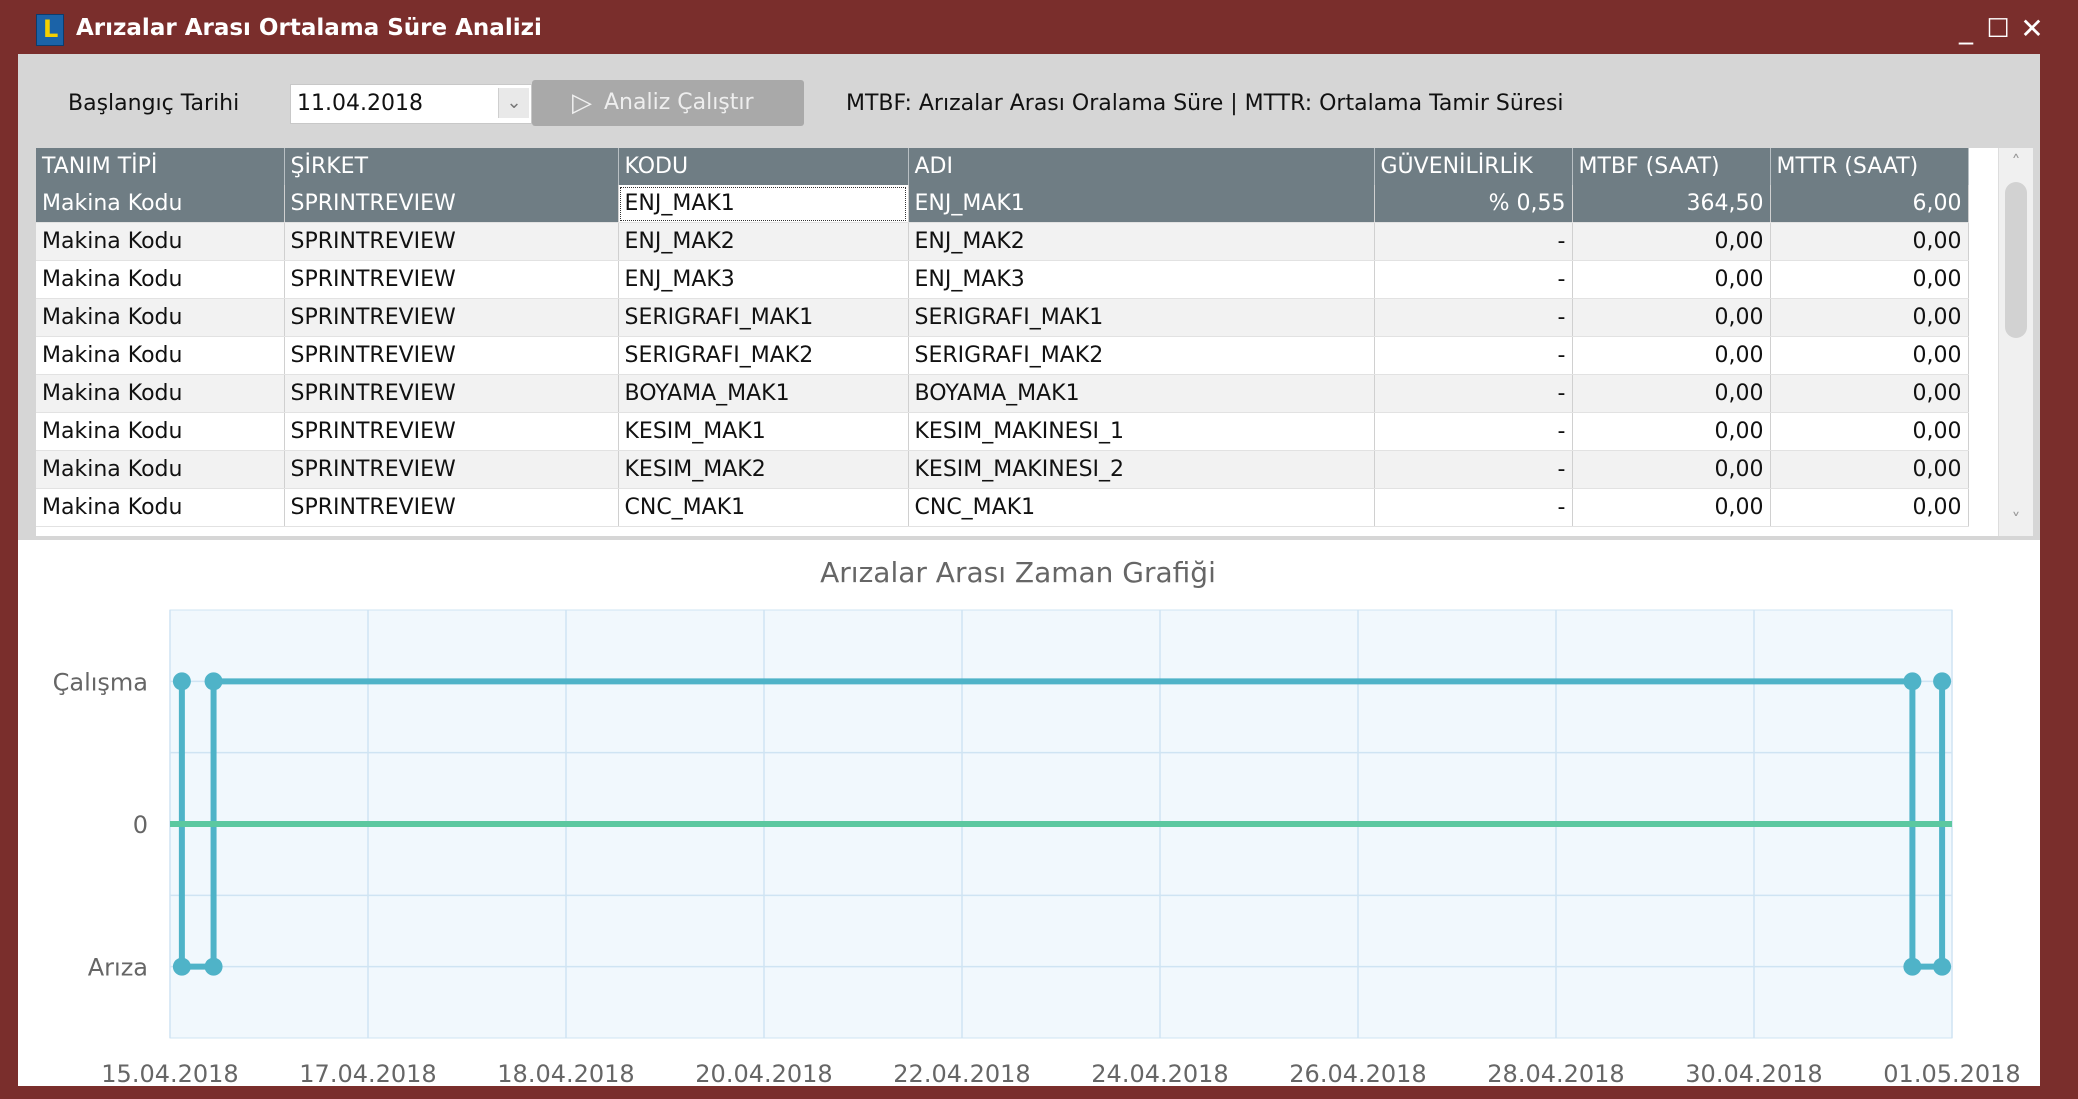  Describe the element at coordinates (668, 103) in the screenshot. I see `run-analysis-button: ▷ Analiz Çalıştır` at that location.